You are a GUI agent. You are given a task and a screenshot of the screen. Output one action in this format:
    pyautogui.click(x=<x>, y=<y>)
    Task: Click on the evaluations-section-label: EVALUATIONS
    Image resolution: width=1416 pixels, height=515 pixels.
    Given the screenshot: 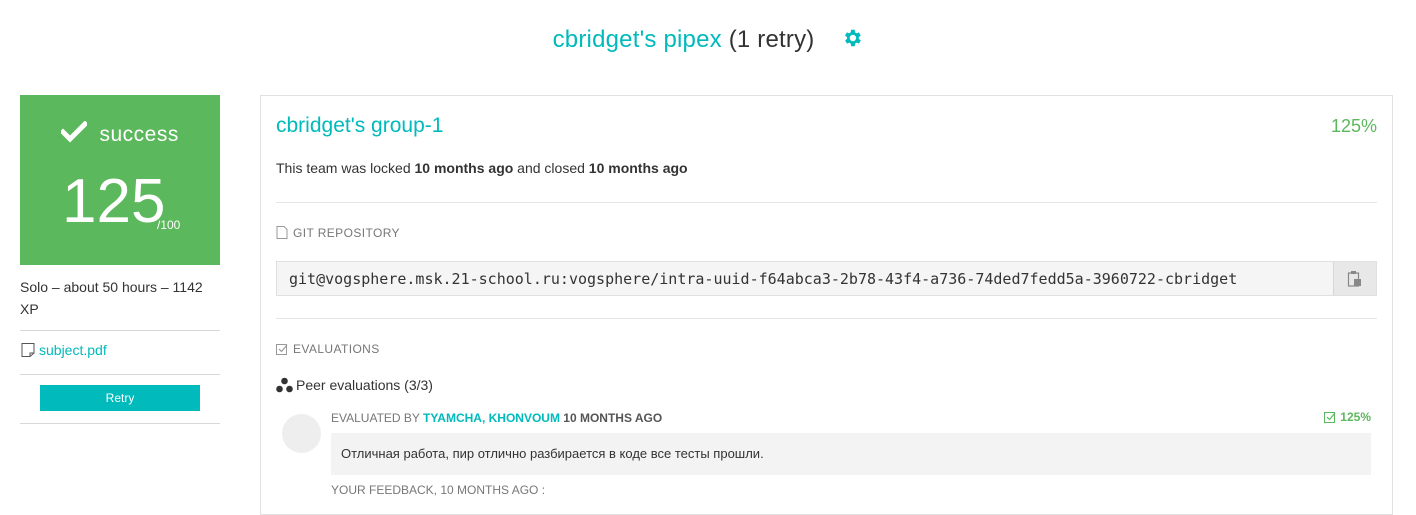 What is the action you would take?
    pyautogui.click(x=328, y=349)
    